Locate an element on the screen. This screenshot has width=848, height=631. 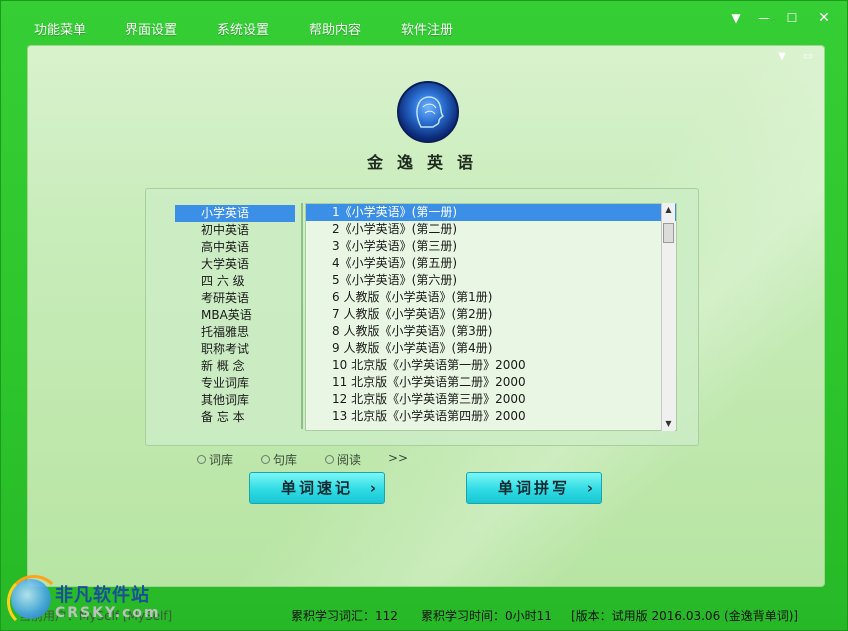
category-item: 小学英语 is located at coordinates (235, 213).